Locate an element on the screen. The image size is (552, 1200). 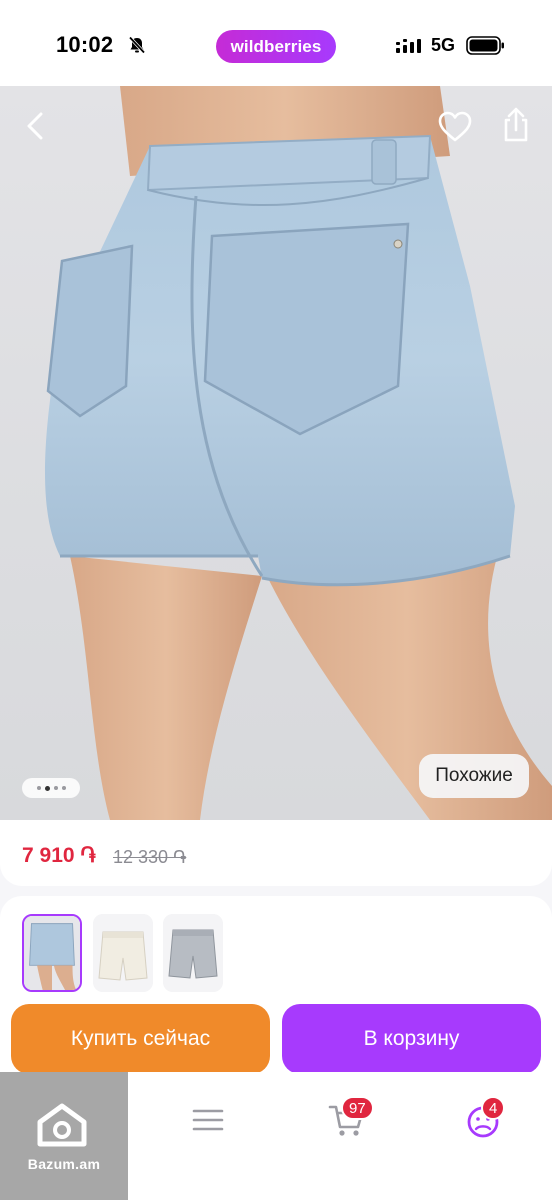
purchase-actions: Купить сейчас В корзину is located at coordinates (276, 1035).